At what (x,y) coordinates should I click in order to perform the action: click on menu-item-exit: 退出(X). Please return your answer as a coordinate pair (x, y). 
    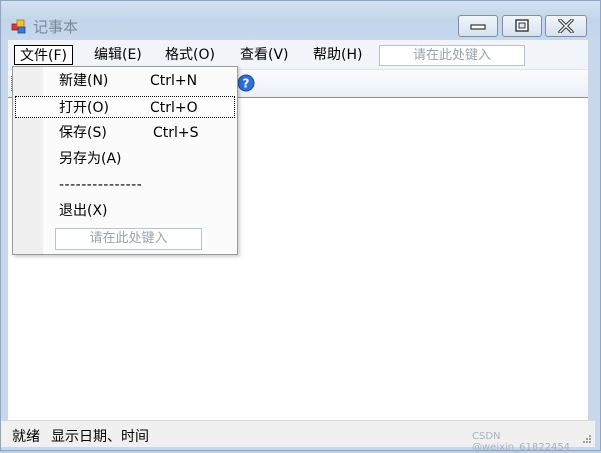
    Looking at the image, I should click on (125, 211).